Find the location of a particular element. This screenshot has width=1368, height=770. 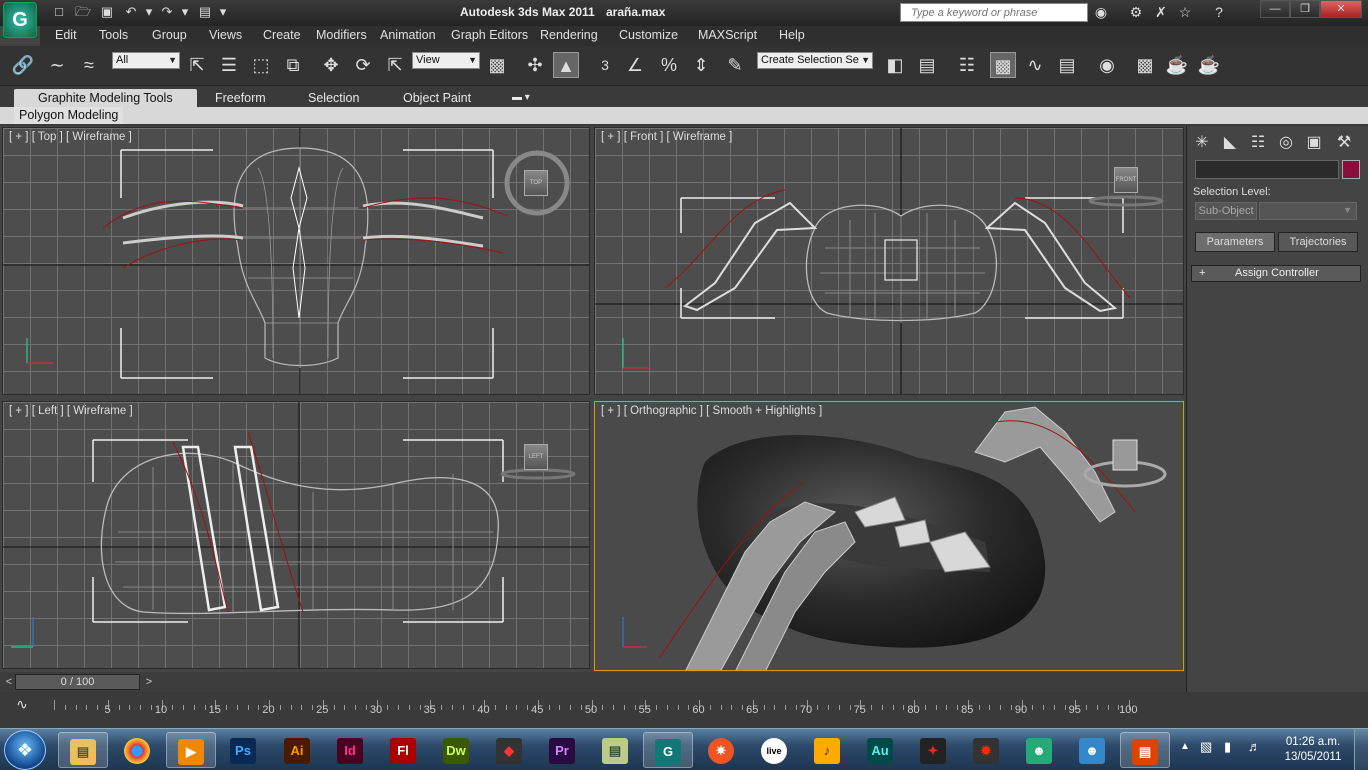

menu-edit: Edit is located at coordinates (66, 35).